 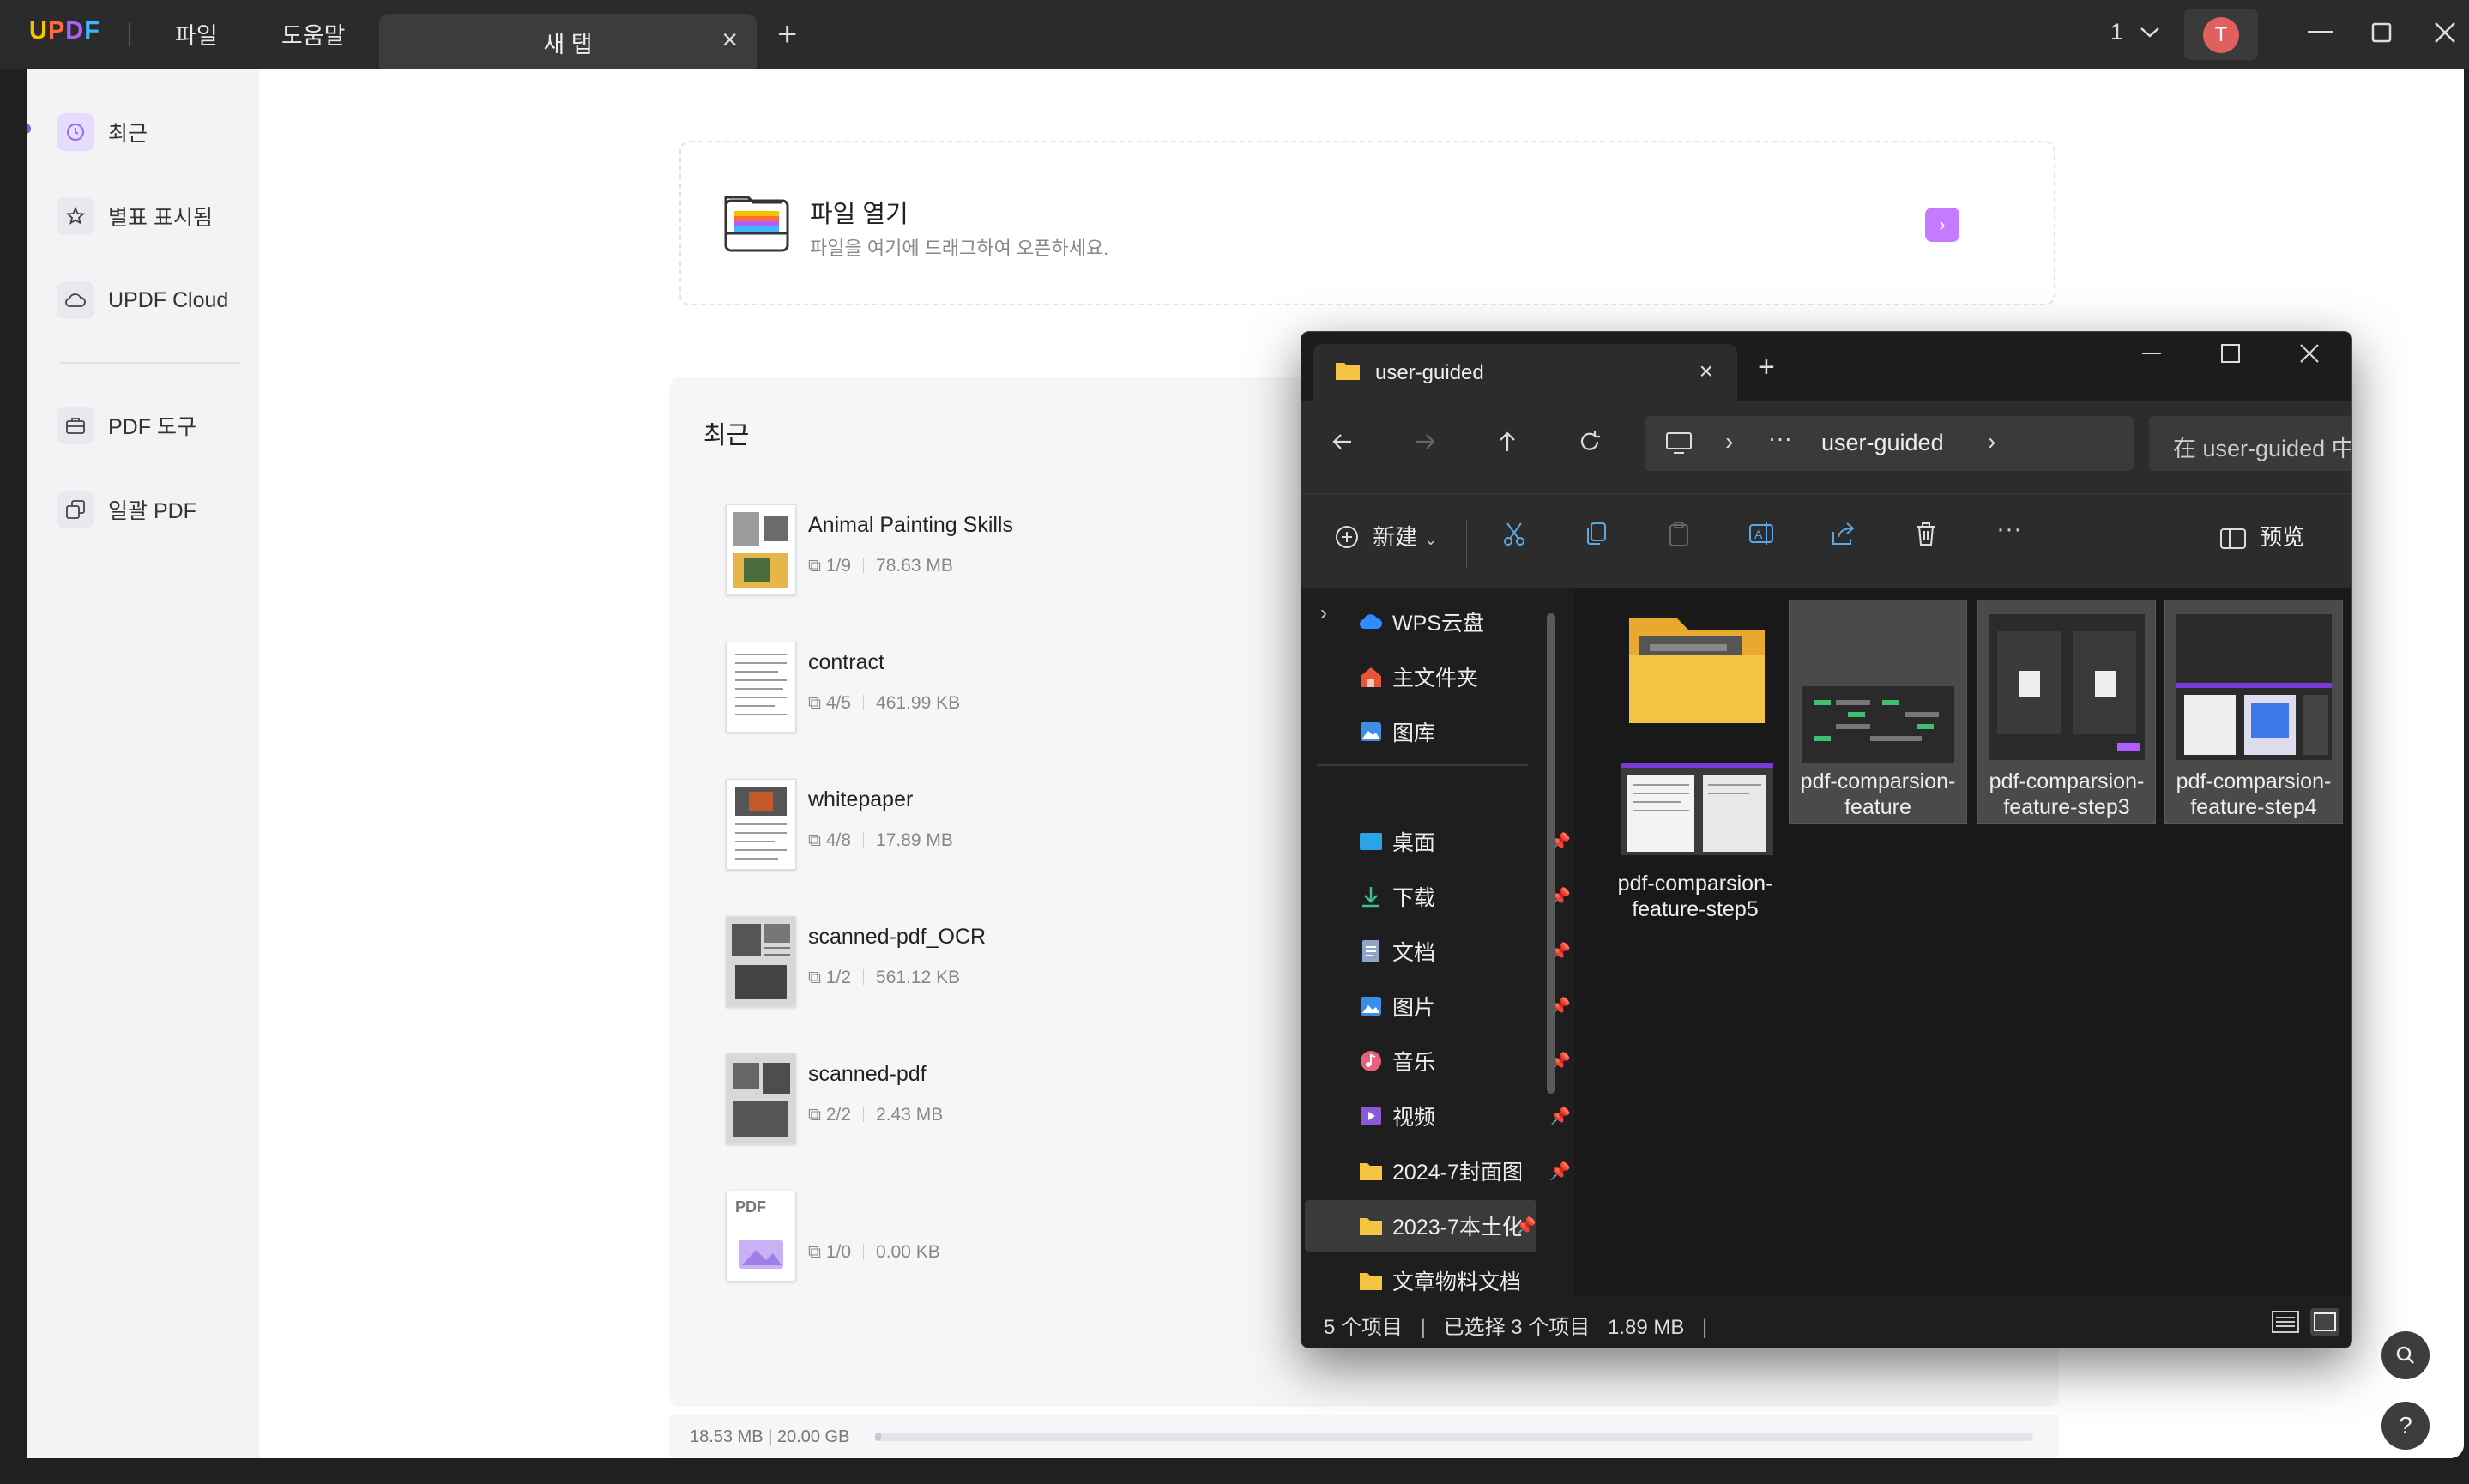 I want to click on picture-icon, so click(x=1370, y=1006).